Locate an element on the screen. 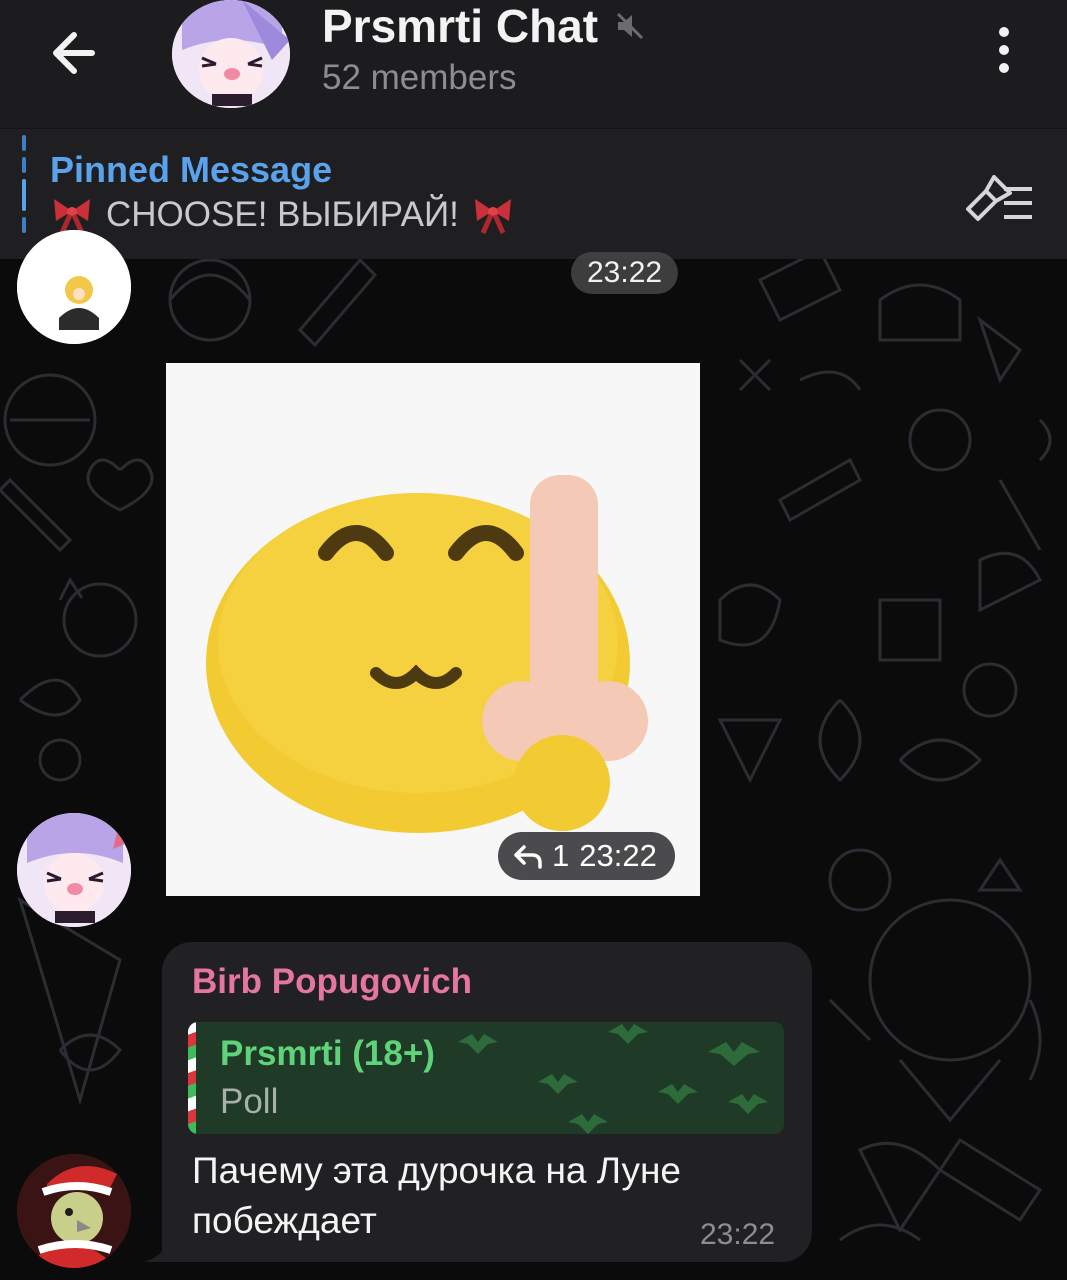  reply-arrow-icon is located at coordinates (528, 857).